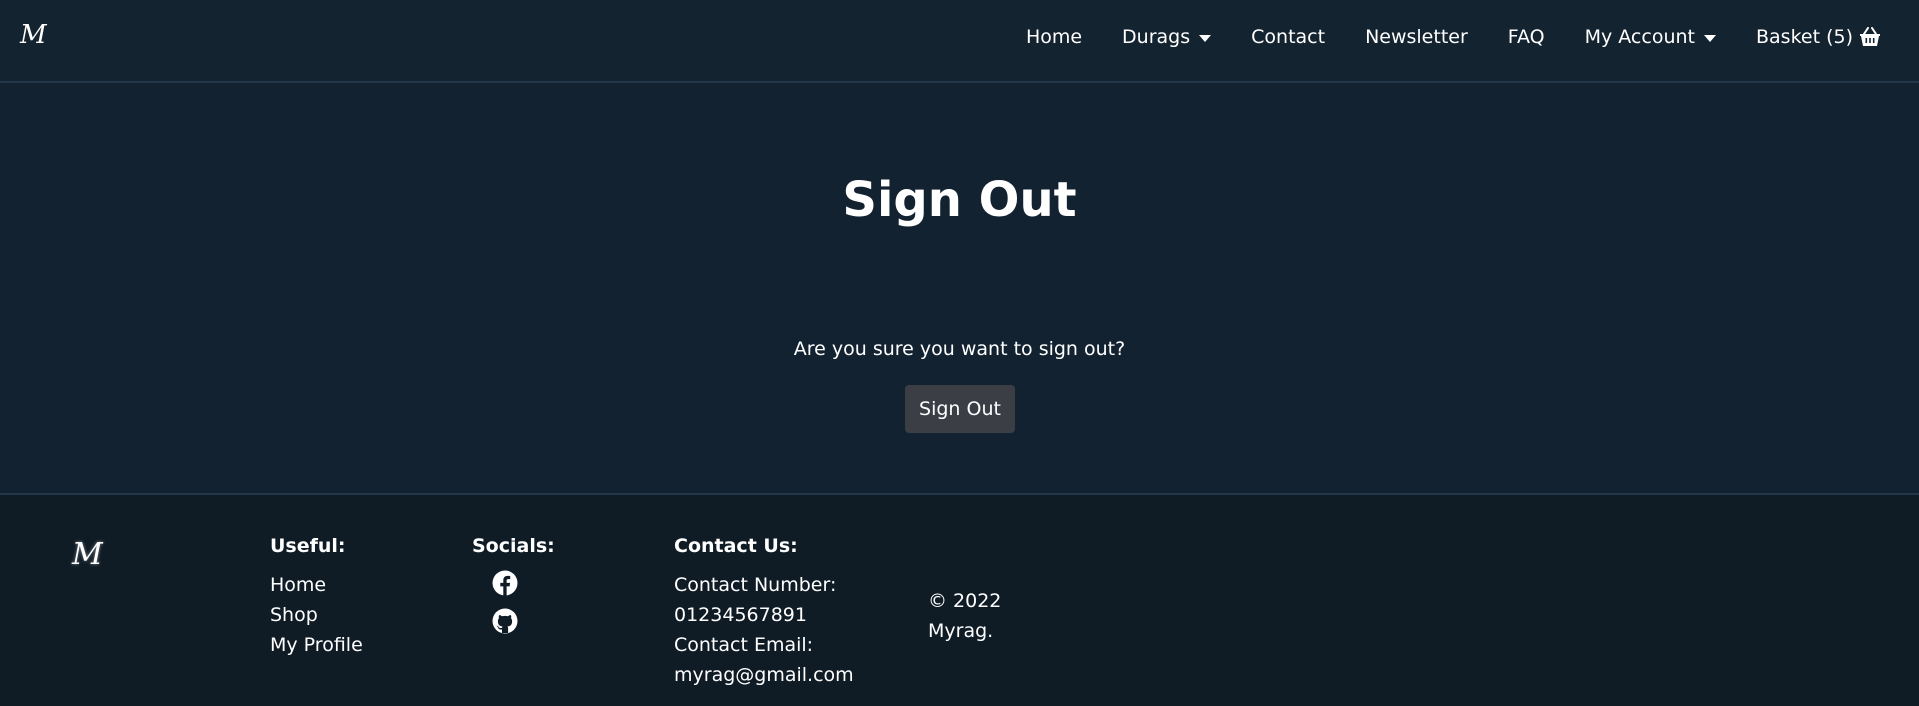 This screenshot has height=706, width=1919. What do you see at coordinates (316, 645) in the screenshot?
I see `footer-link-my-profile: My Profile` at bounding box center [316, 645].